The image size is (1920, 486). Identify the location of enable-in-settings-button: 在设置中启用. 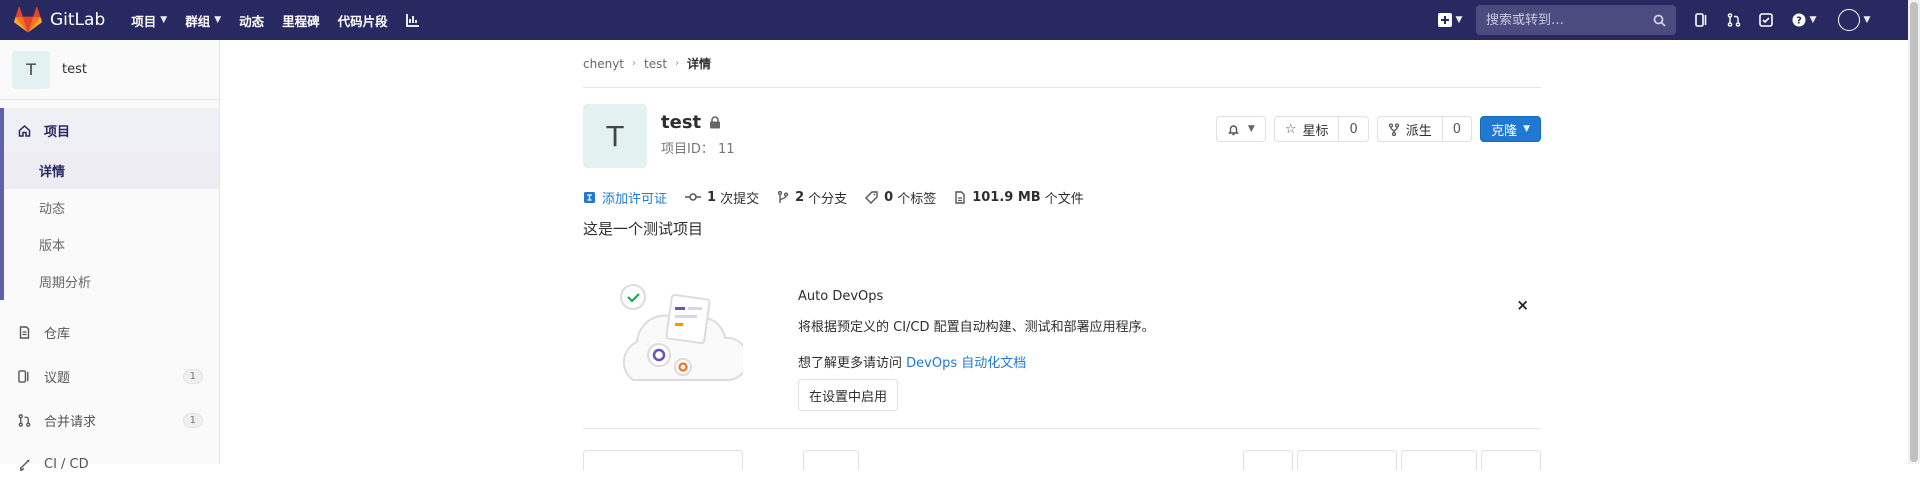
(848, 395).